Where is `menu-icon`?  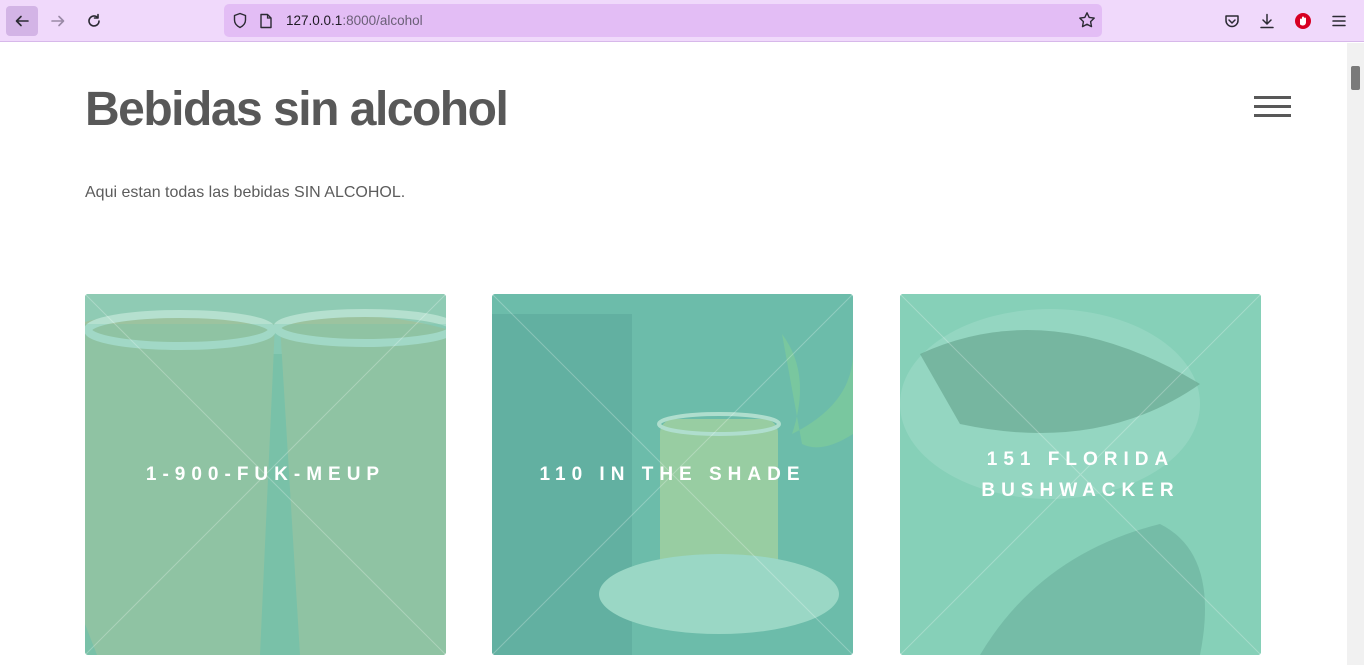 menu-icon is located at coordinates (1339, 21).